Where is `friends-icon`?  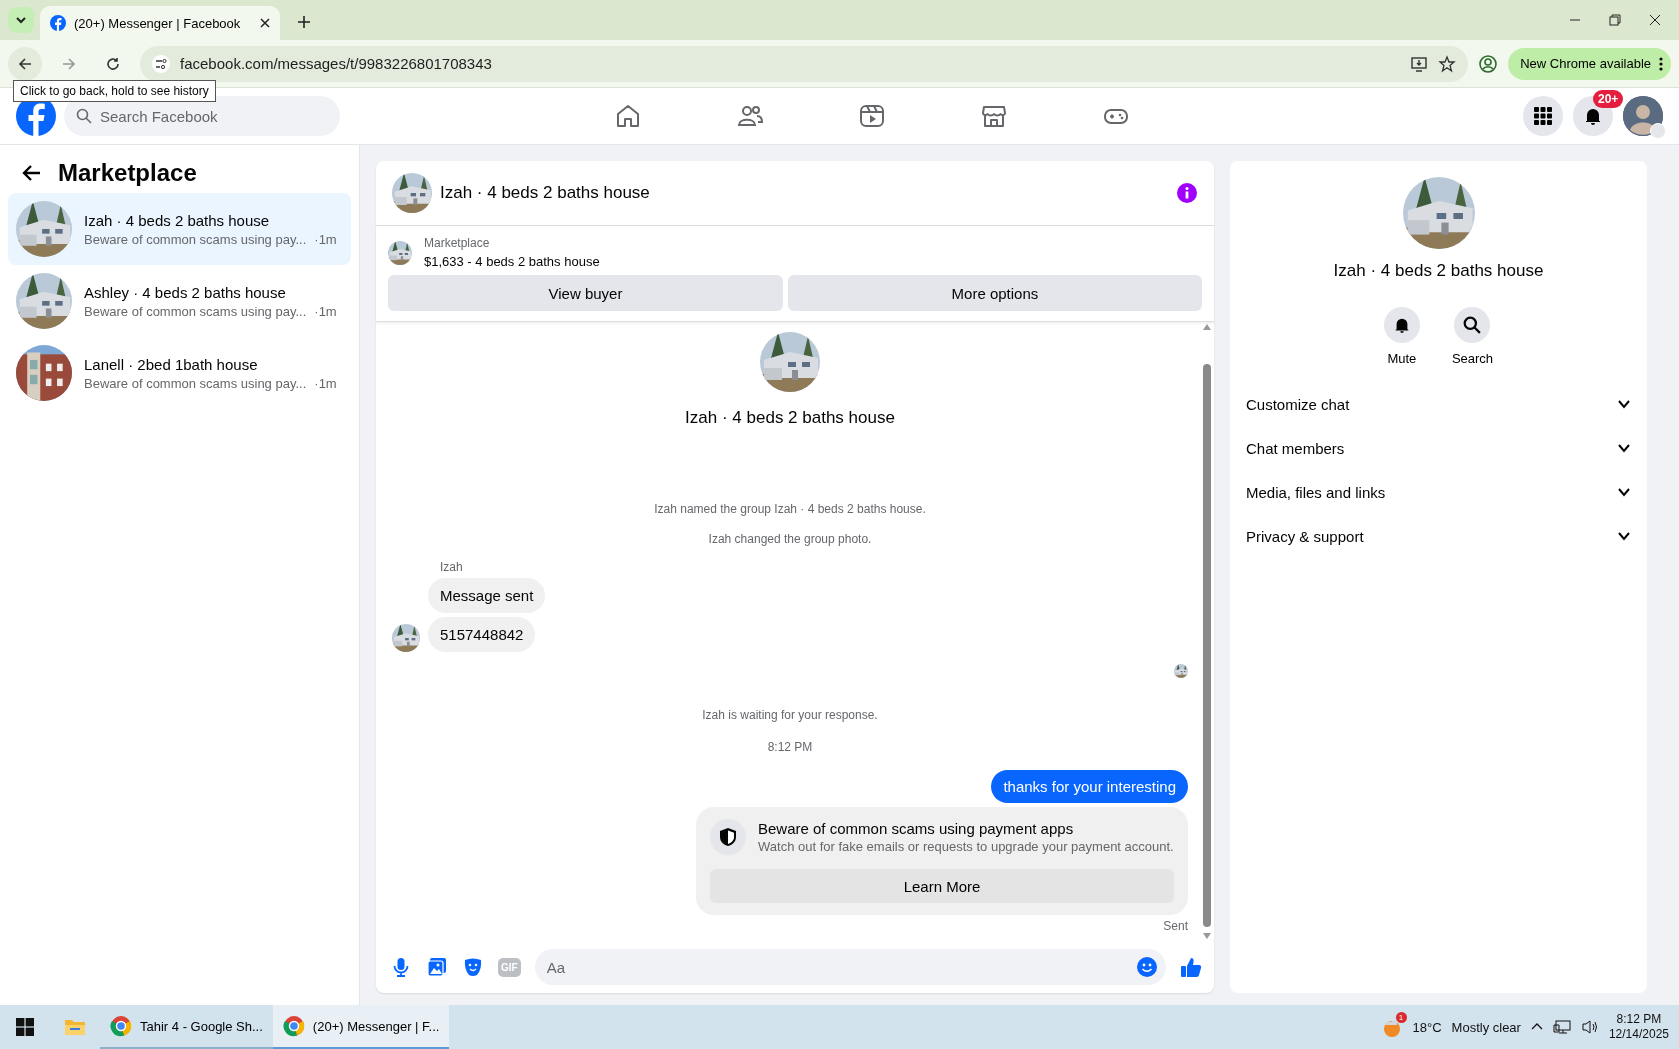 friends-icon is located at coordinates (749, 116).